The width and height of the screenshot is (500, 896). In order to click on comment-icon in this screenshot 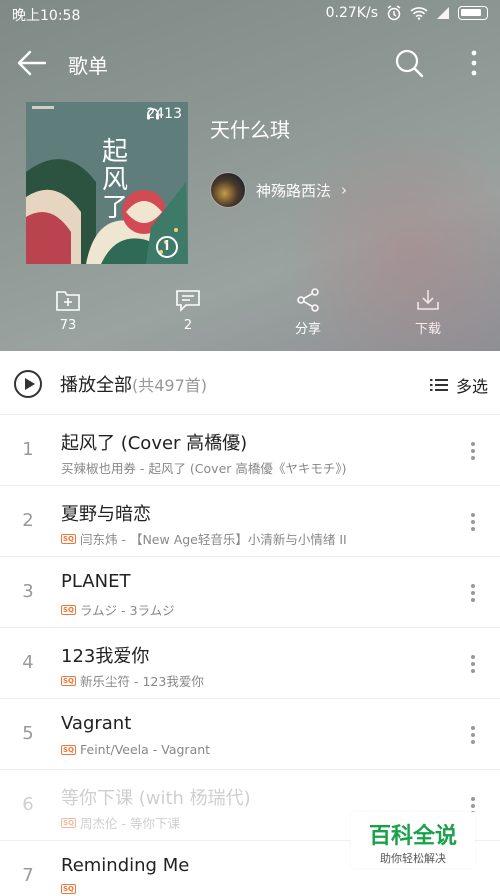, I will do `click(188, 301)`.